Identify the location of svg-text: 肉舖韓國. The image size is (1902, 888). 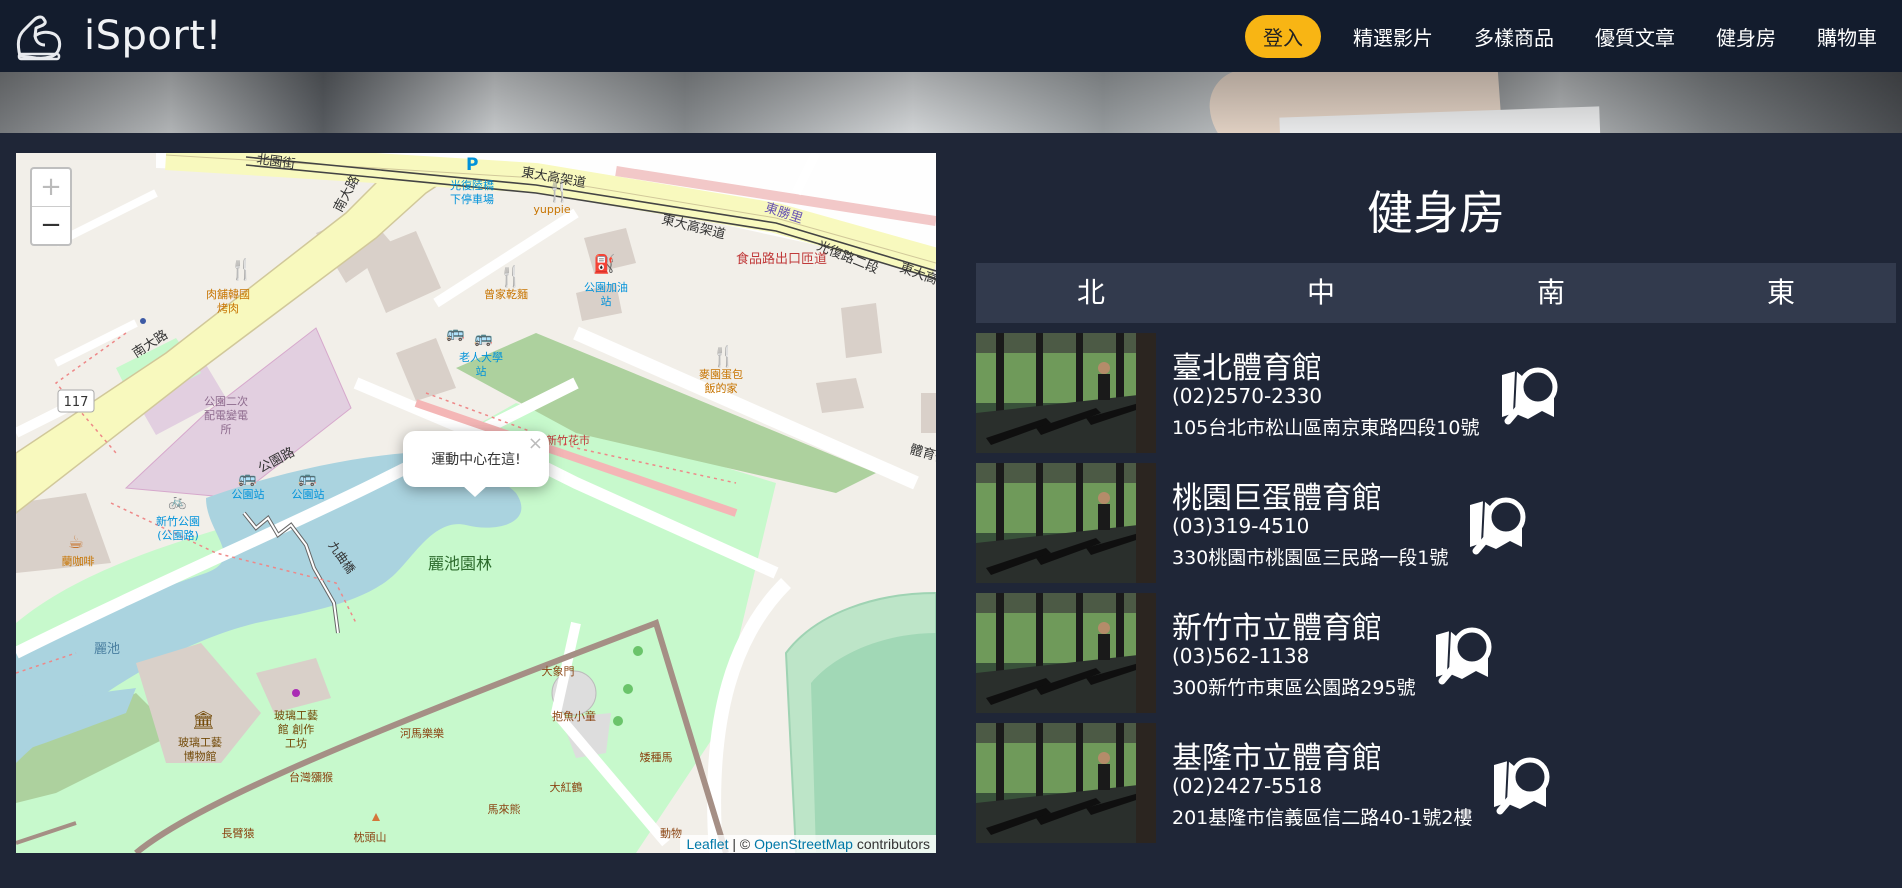
(228, 294).